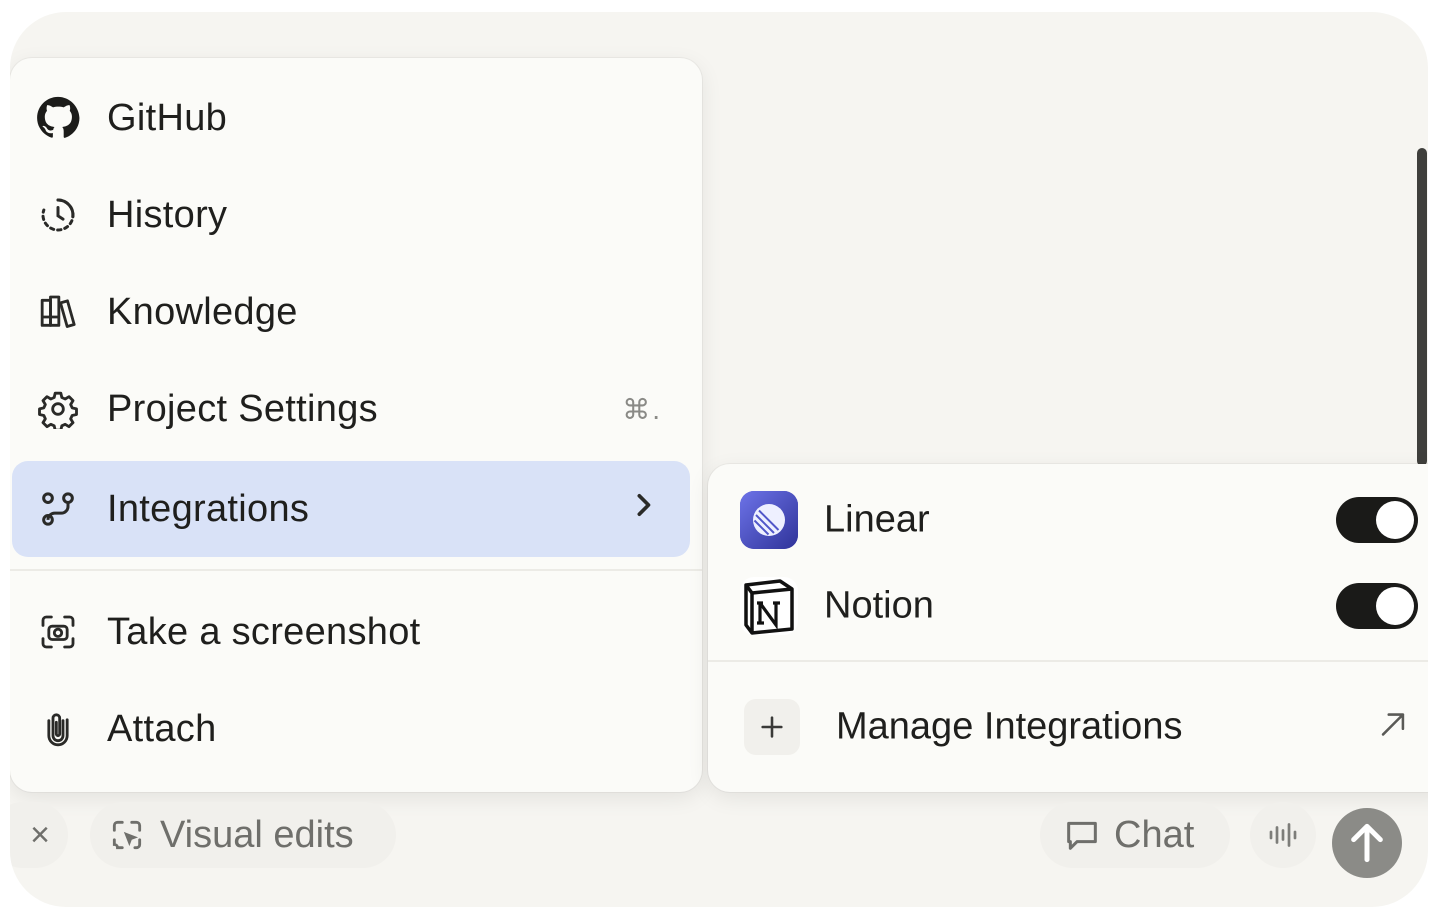 Image resolution: width=1435 pixels, height=909 pixels. What do you see at coordinates (1009, 726) in the screenshot?
I see `manage-integrations-label: Manage Integrations` at bounding box center [1009, 726].